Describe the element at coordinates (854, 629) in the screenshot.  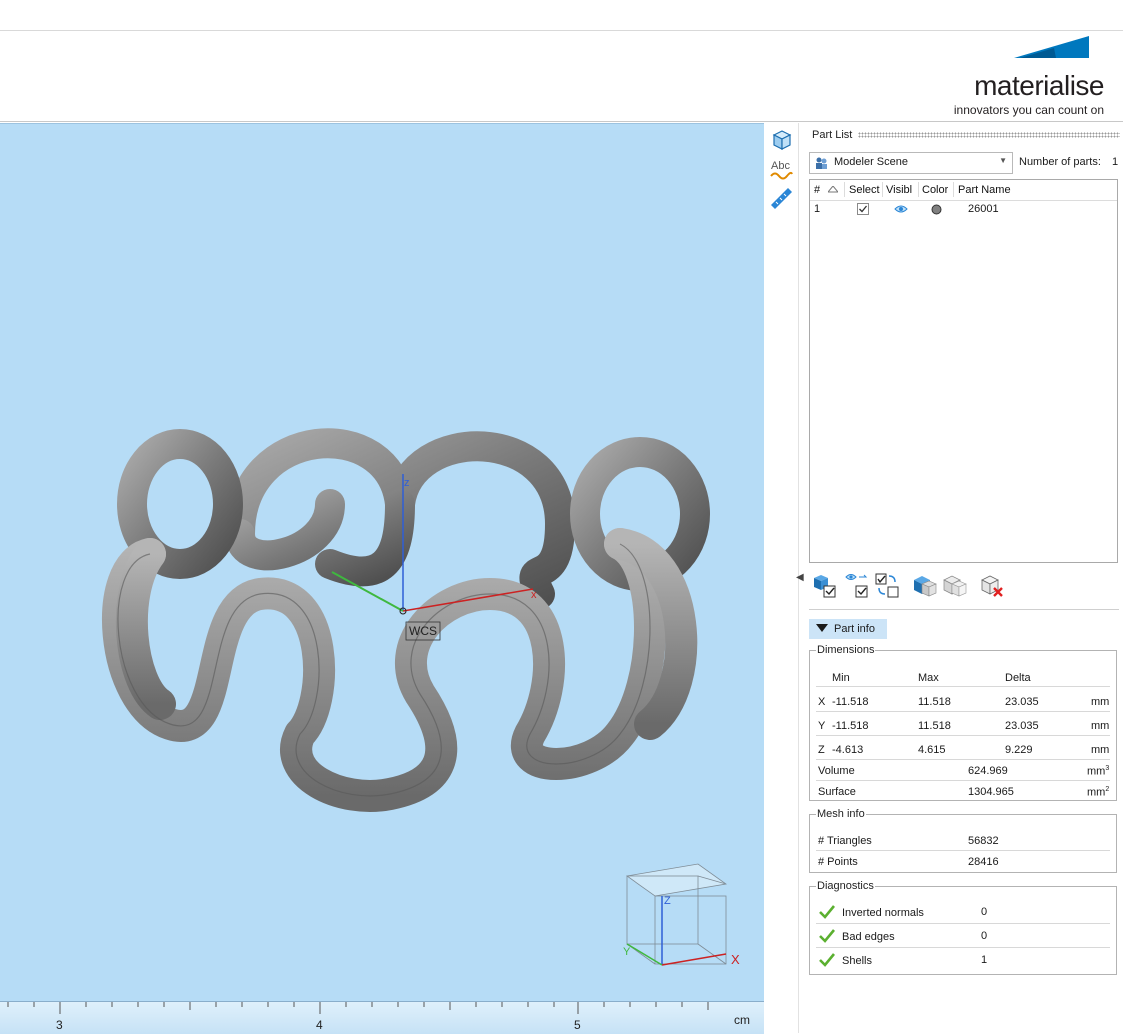
I see `part-info-title: Part info` at that location.